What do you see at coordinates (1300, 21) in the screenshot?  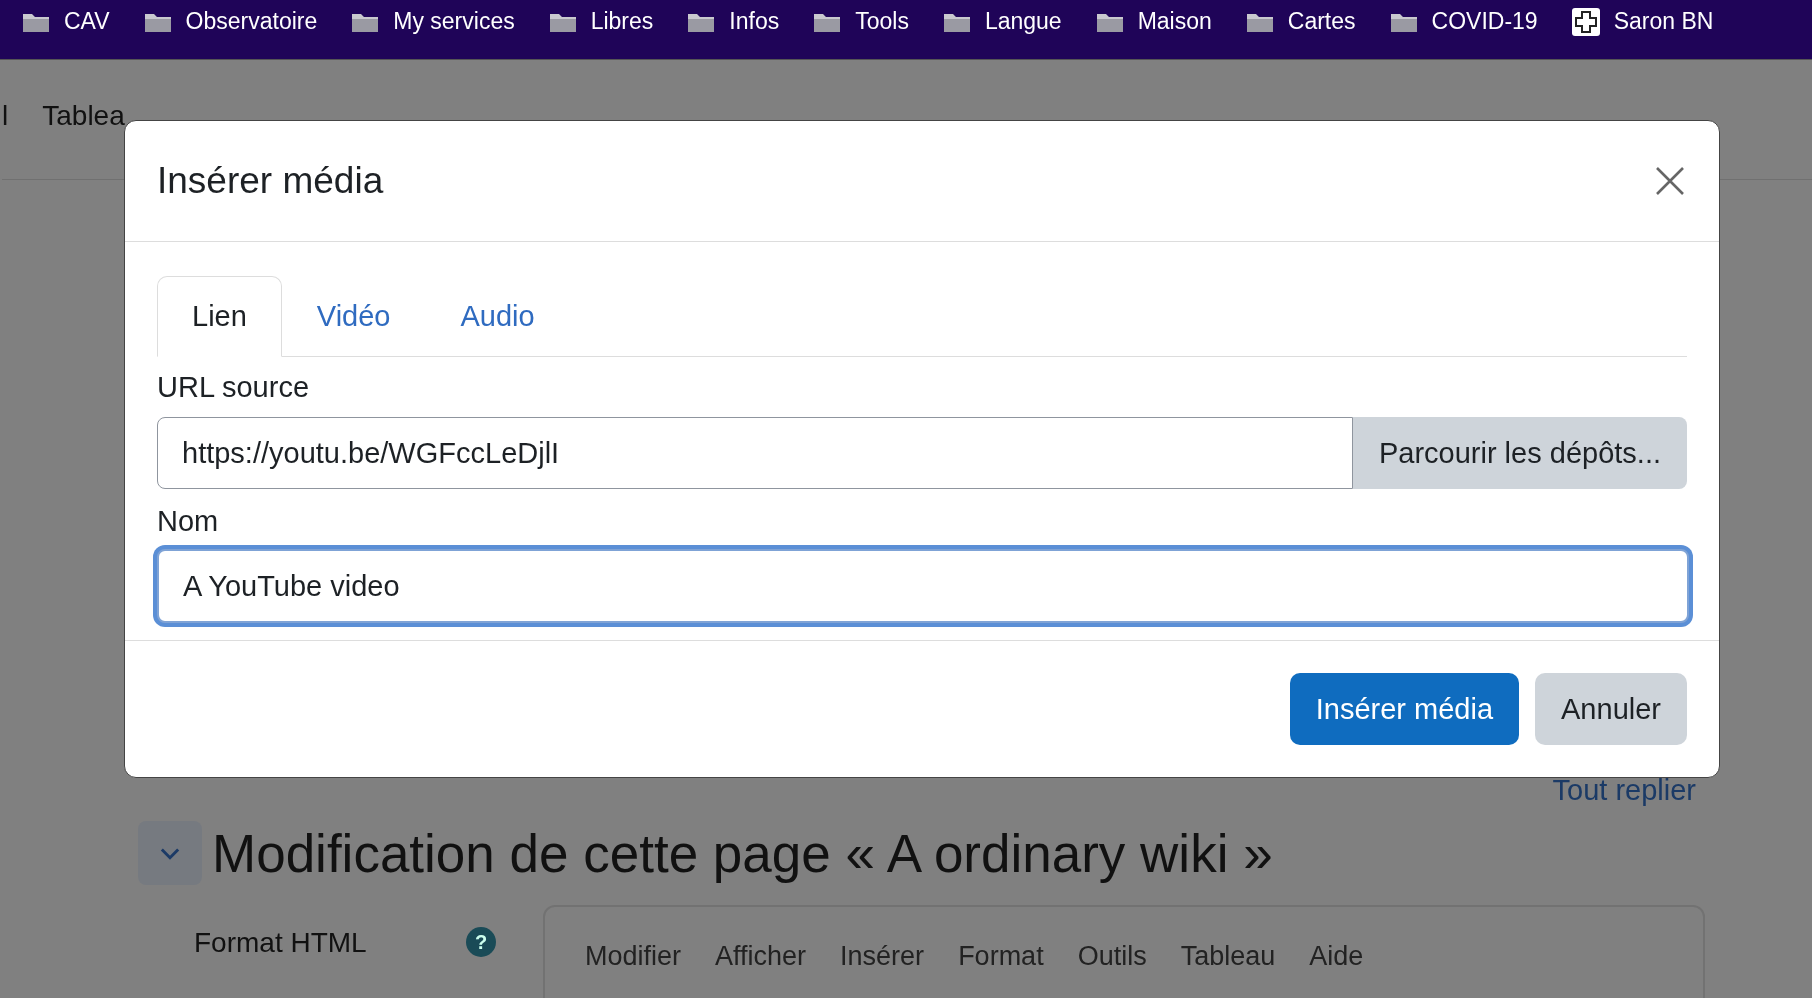 I see `bookmark: Cartes` at bounding box center [1300, 21].